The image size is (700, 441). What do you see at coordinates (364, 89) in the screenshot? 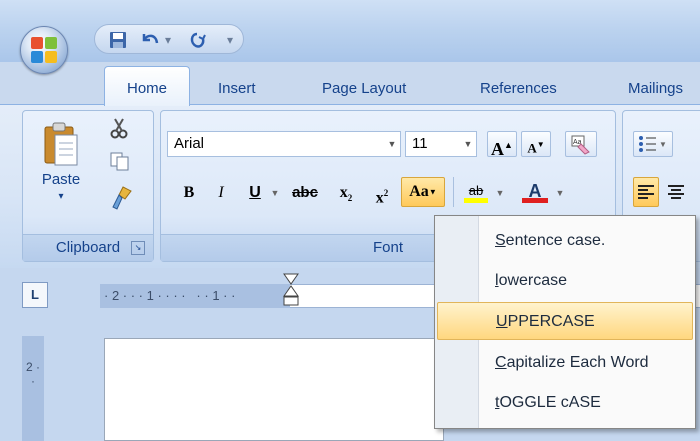
I see `tab-page-layout: Page Layout` at bounding box center [364, 89].